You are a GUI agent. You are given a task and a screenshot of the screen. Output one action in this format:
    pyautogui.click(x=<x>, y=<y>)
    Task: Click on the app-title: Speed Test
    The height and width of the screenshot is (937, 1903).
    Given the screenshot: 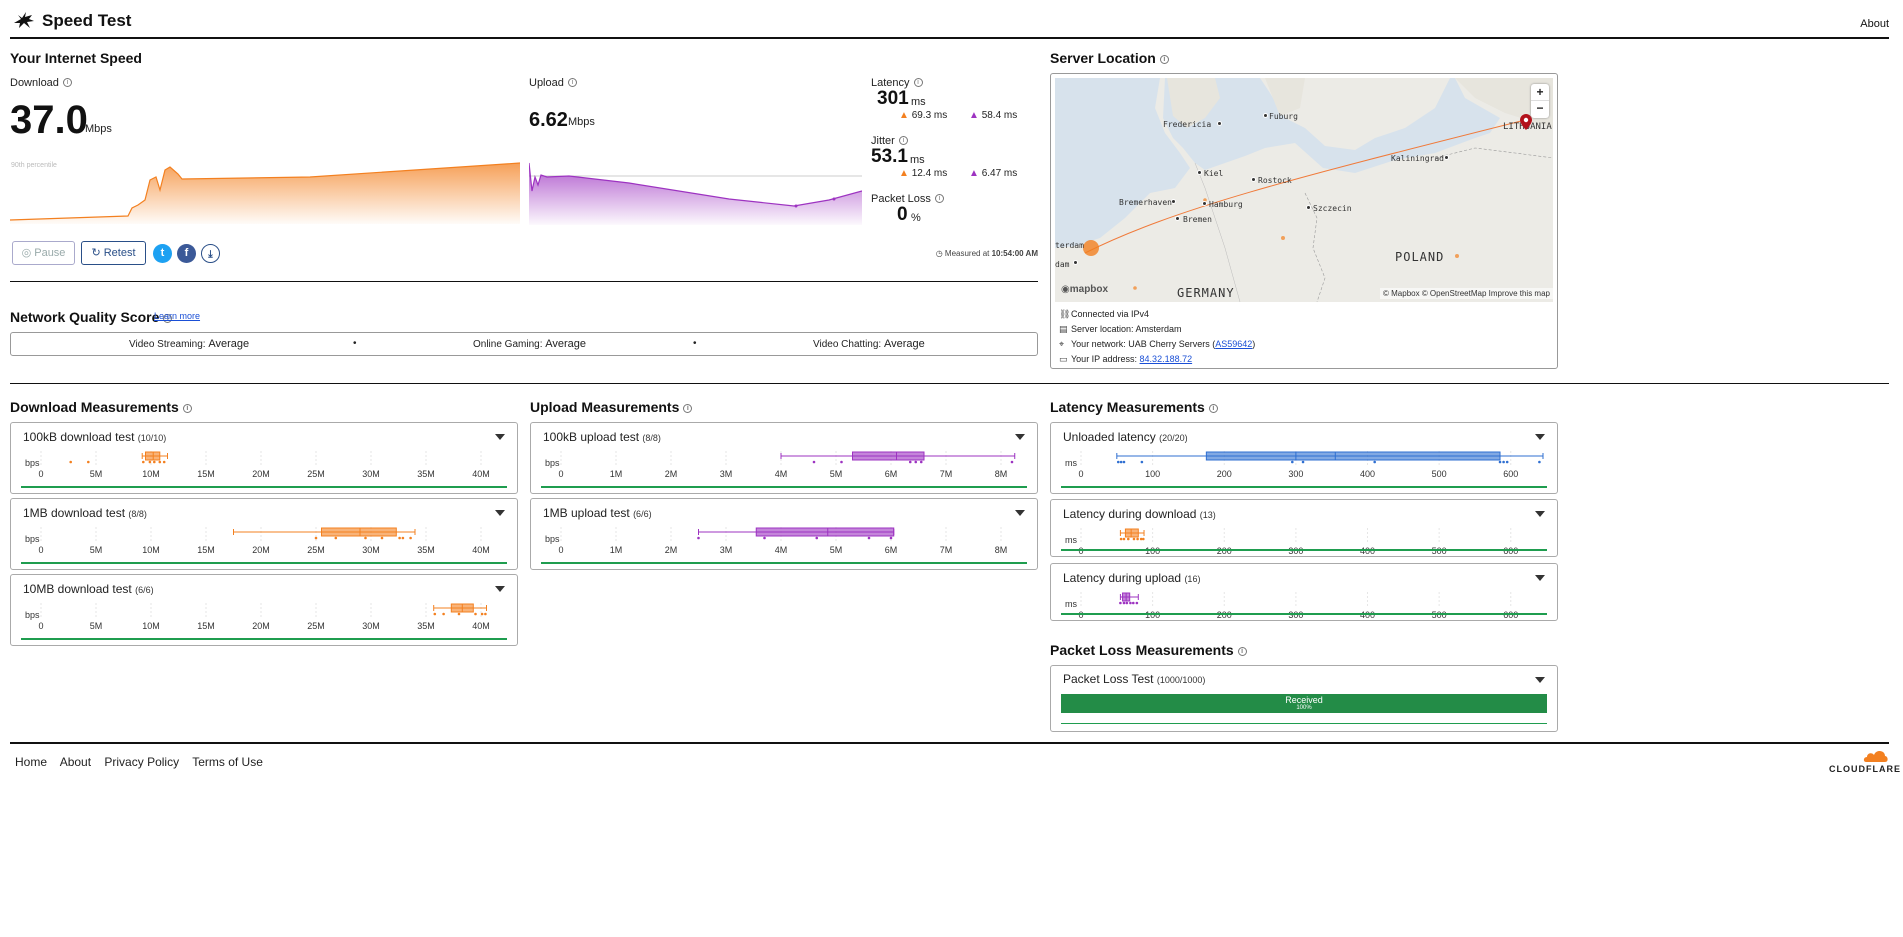 What is the action you would take?
    pyautogui.click(x=87, y=20)
    